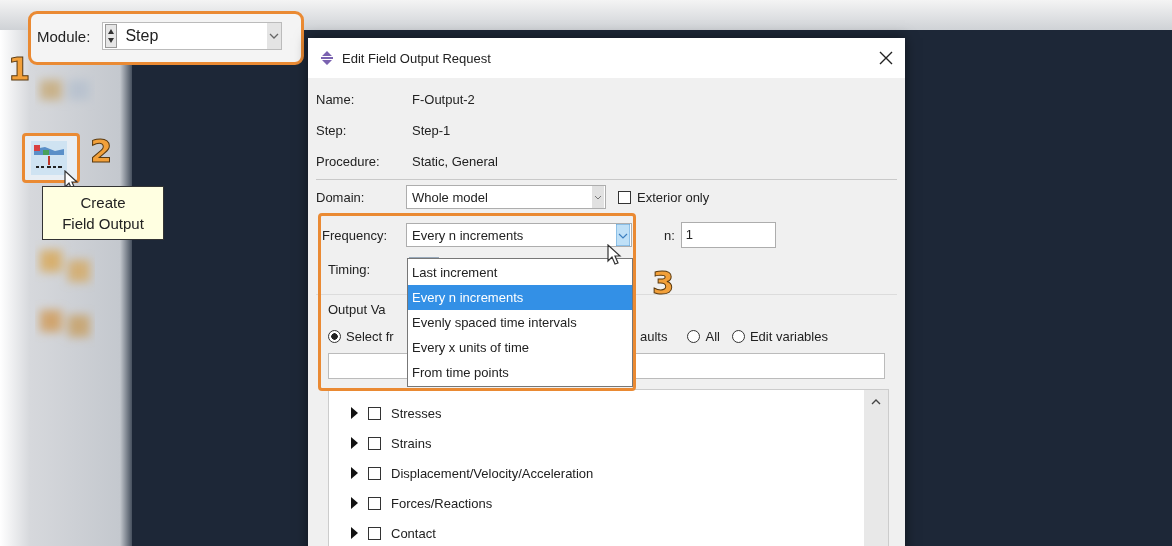 The height and width of the screenshot is (546, 1172). What do you see at coordinates (788, 336) in the screenshot?
I see `radio-label: Edit variables` at bounding box center [788, 336].